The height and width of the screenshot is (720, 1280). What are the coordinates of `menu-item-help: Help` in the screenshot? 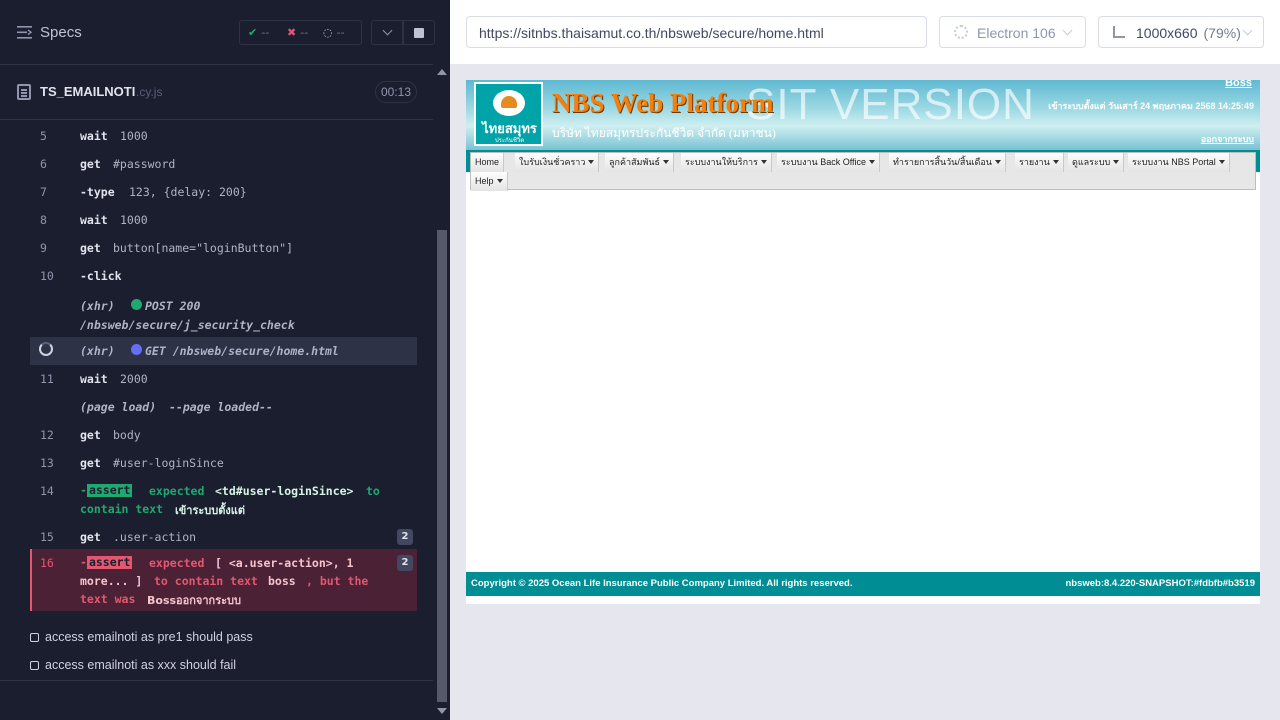 It's located at (489, 181).